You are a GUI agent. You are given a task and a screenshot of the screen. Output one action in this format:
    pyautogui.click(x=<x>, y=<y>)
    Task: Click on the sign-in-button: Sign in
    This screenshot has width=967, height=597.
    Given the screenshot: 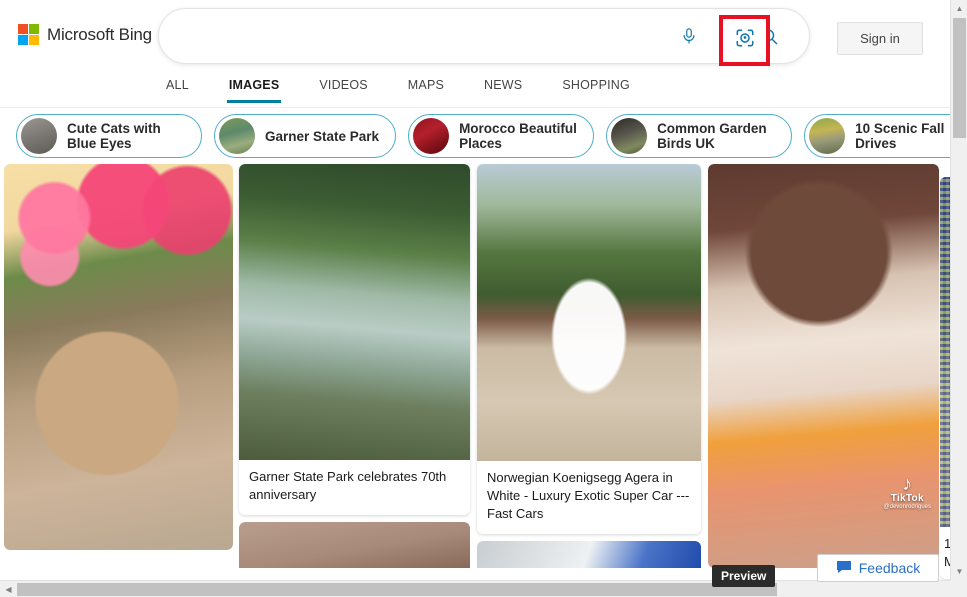 What is the action you would take?
    pyautogui.click(x=880, y=38)
    